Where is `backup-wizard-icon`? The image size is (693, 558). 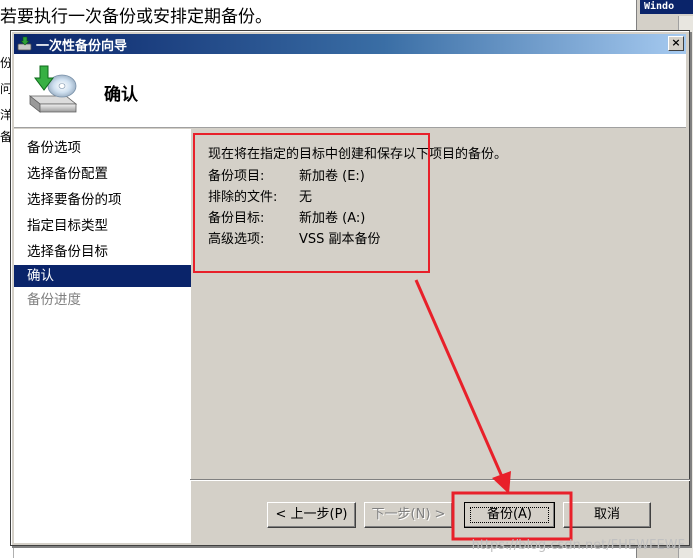
backup-wizard-icon is located at coordinates (25, 44).